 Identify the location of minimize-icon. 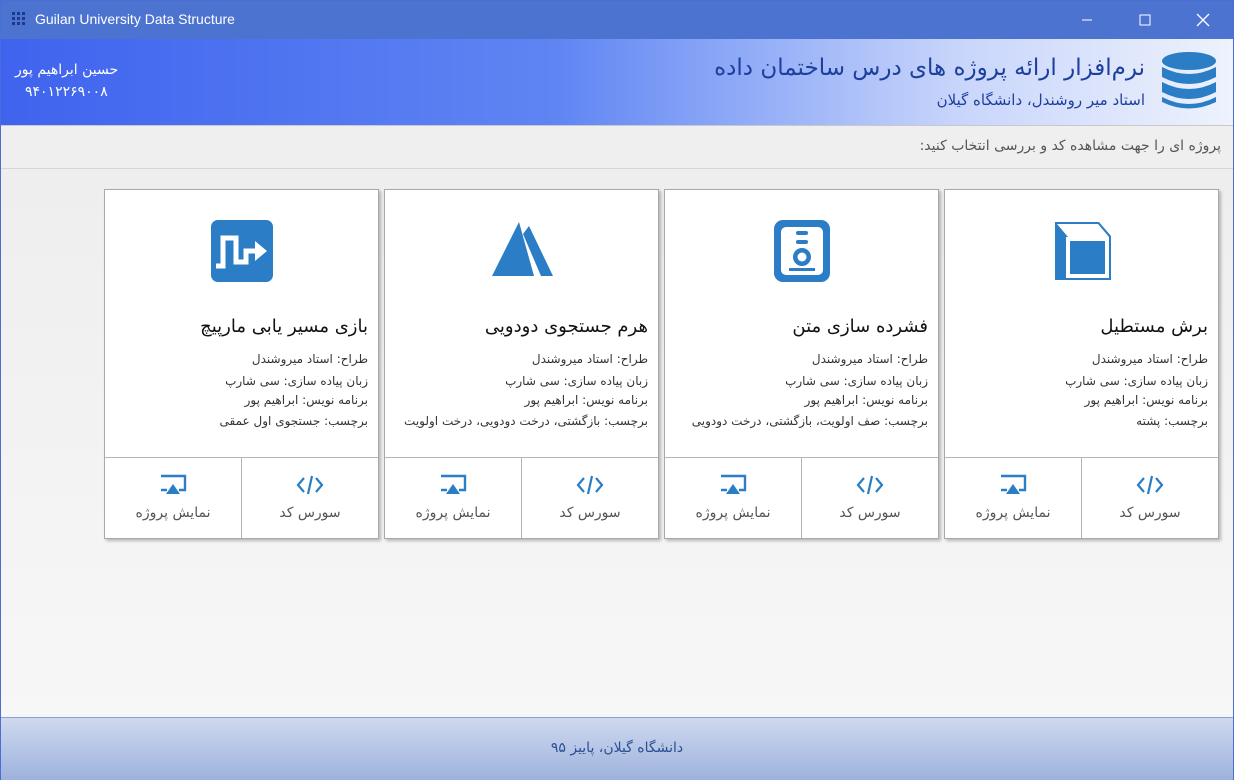
(1087, 20).